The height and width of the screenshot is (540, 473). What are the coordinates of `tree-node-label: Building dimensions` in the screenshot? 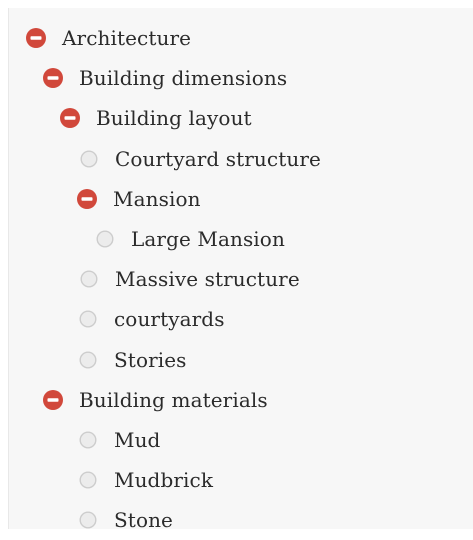 It's located at (183, 78).